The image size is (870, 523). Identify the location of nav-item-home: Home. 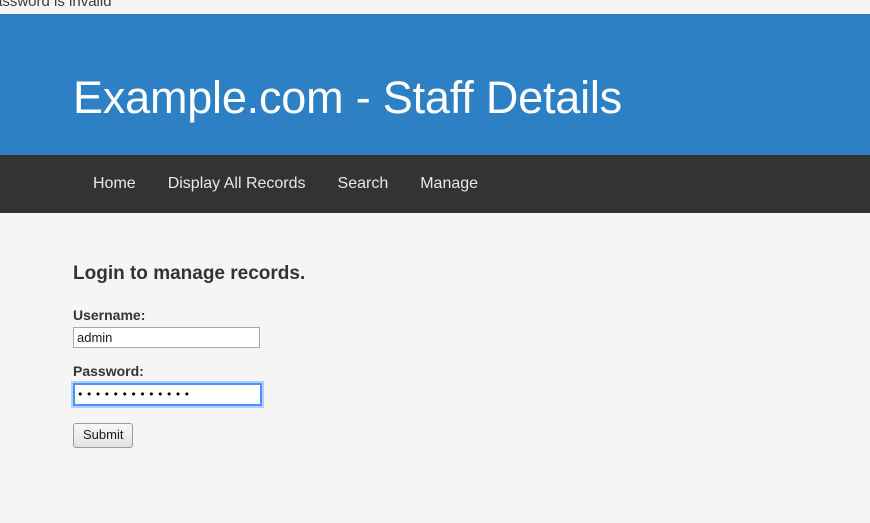
(114, 184).